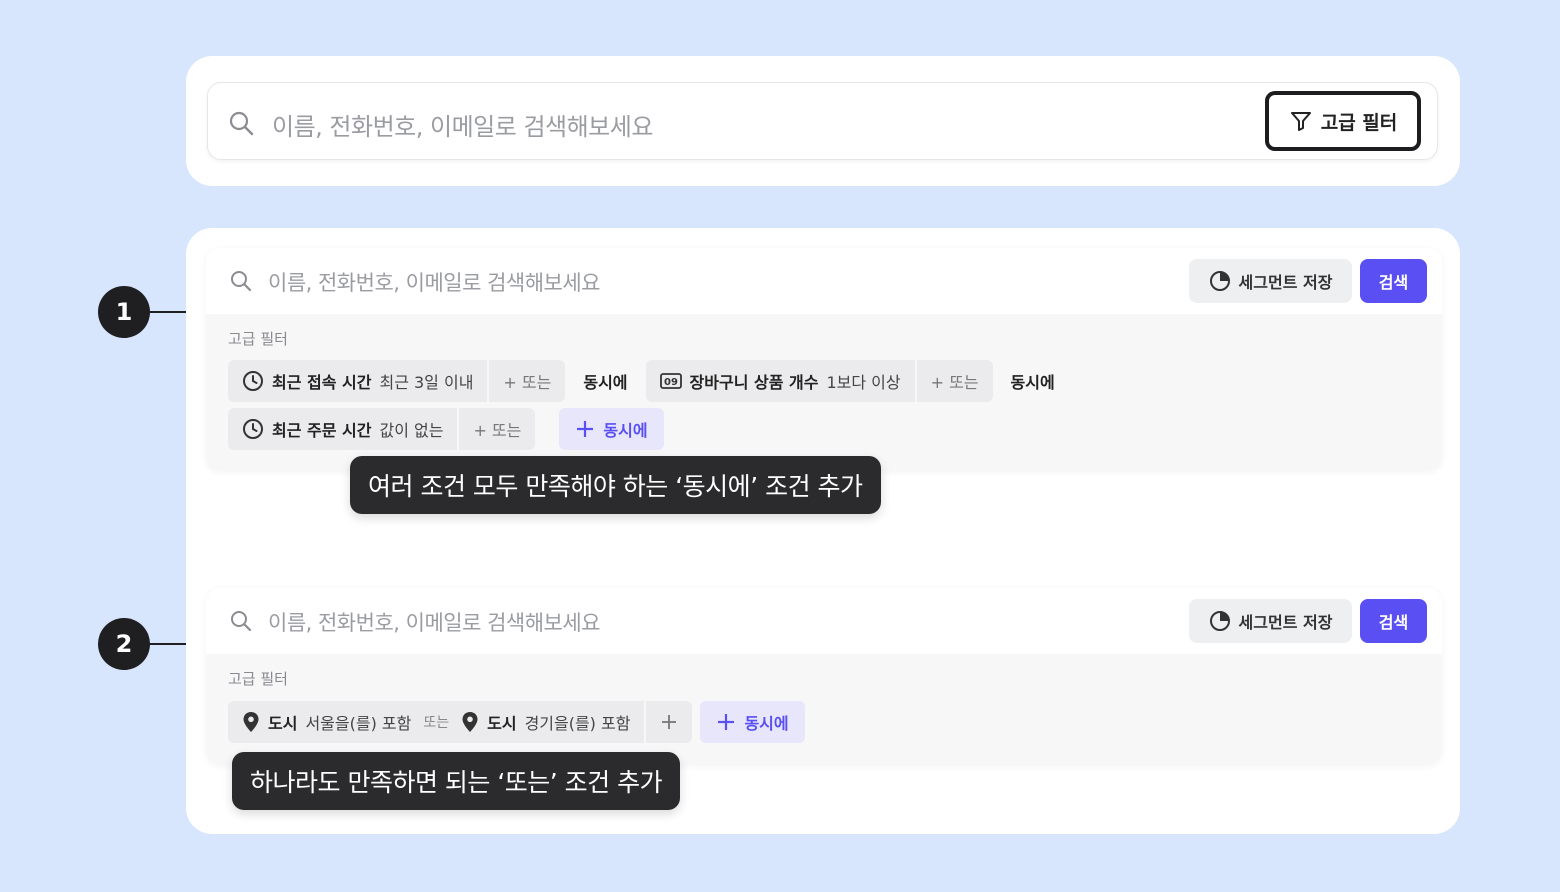 Image resolution: width=1560 pixels, height=892 pixels. I want to click on add-or-button, so click(669, 722).